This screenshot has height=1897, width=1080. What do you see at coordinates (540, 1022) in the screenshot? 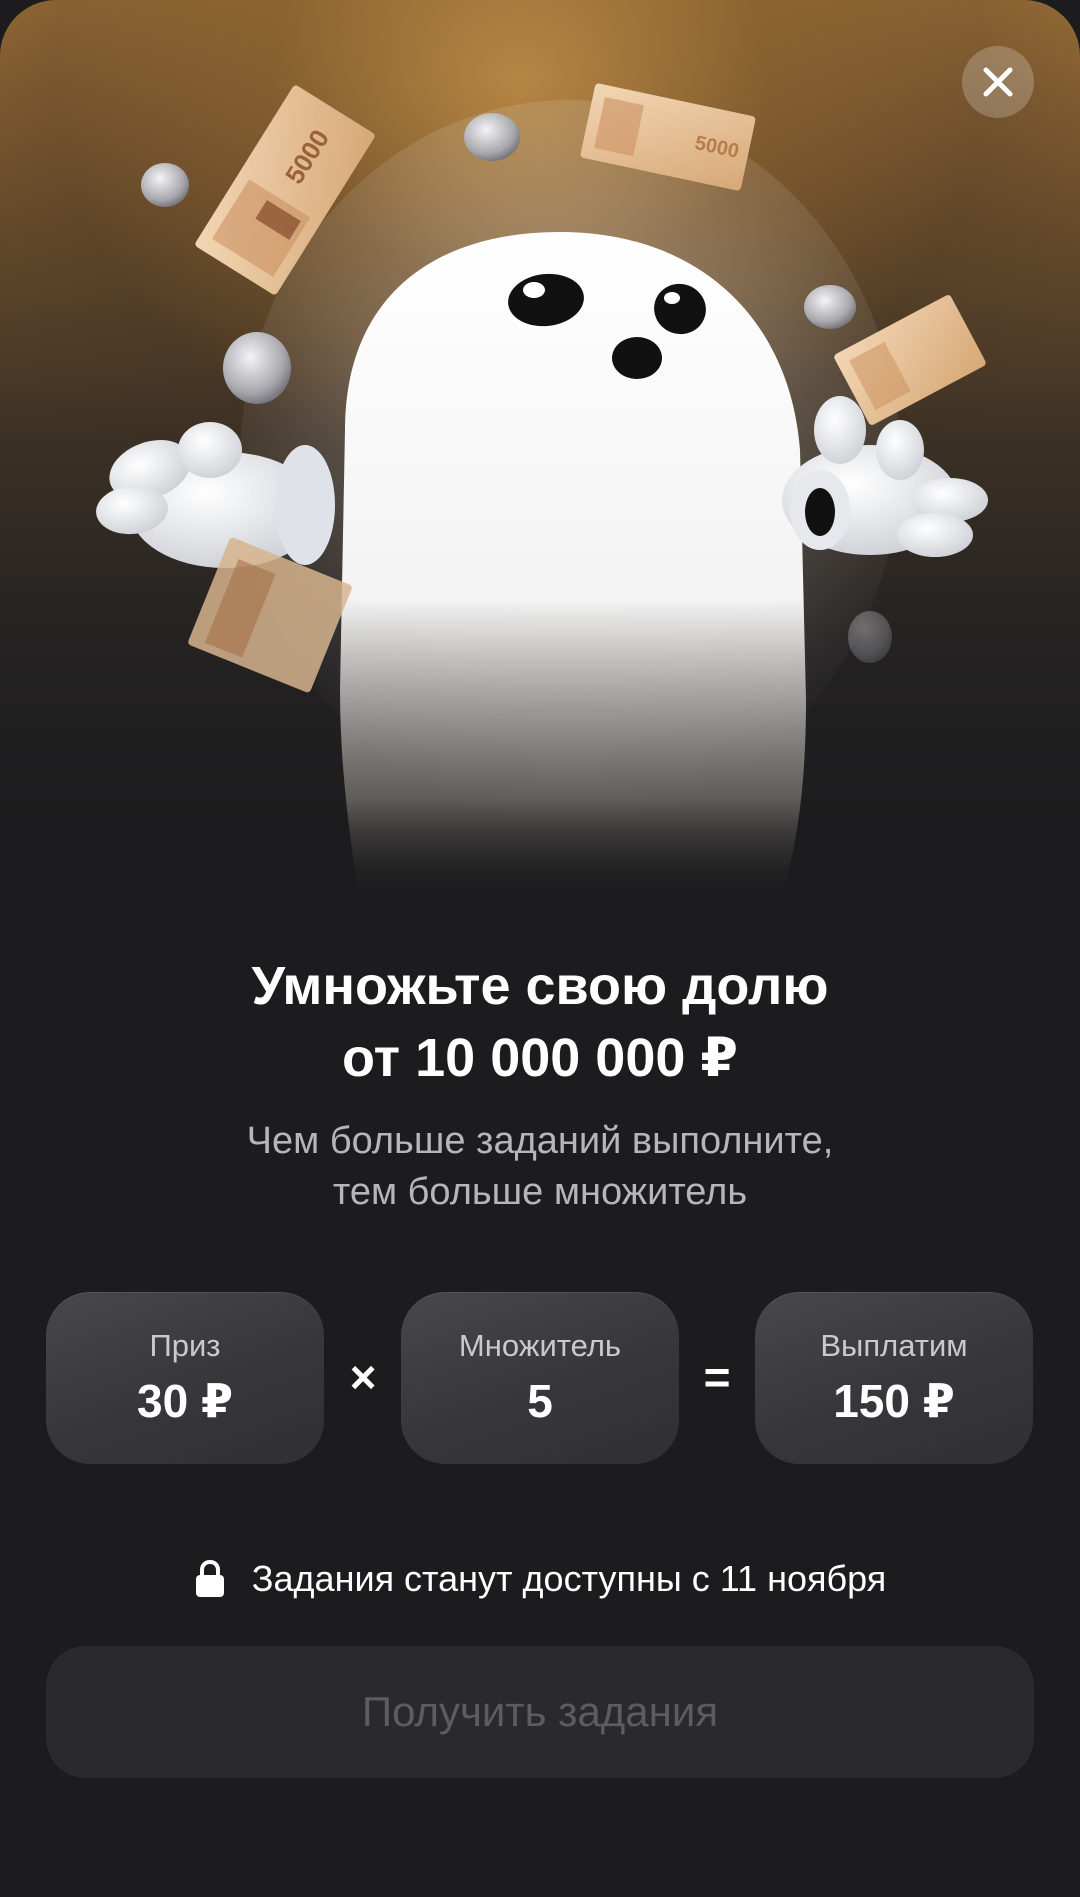
I see `headline: Умножьте свою долю от 10 000 000 ₽` at bounding box center [540, 1022].